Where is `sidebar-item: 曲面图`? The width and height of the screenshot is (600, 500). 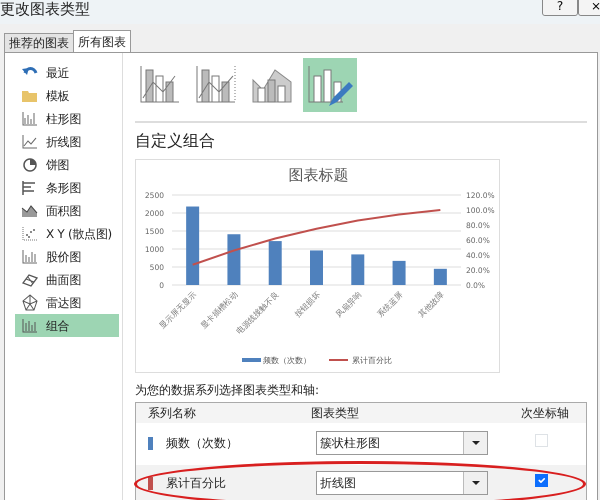
sidebar-item: 曲面图 is located at coordinates (67, 279).